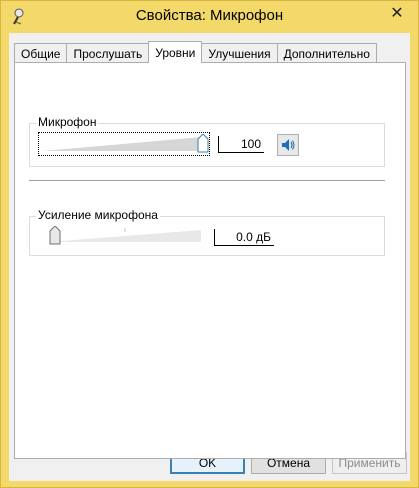  Describe the element at coordinates (41, 53) in the screenshot. I see `tab-general: Общие` at that location.